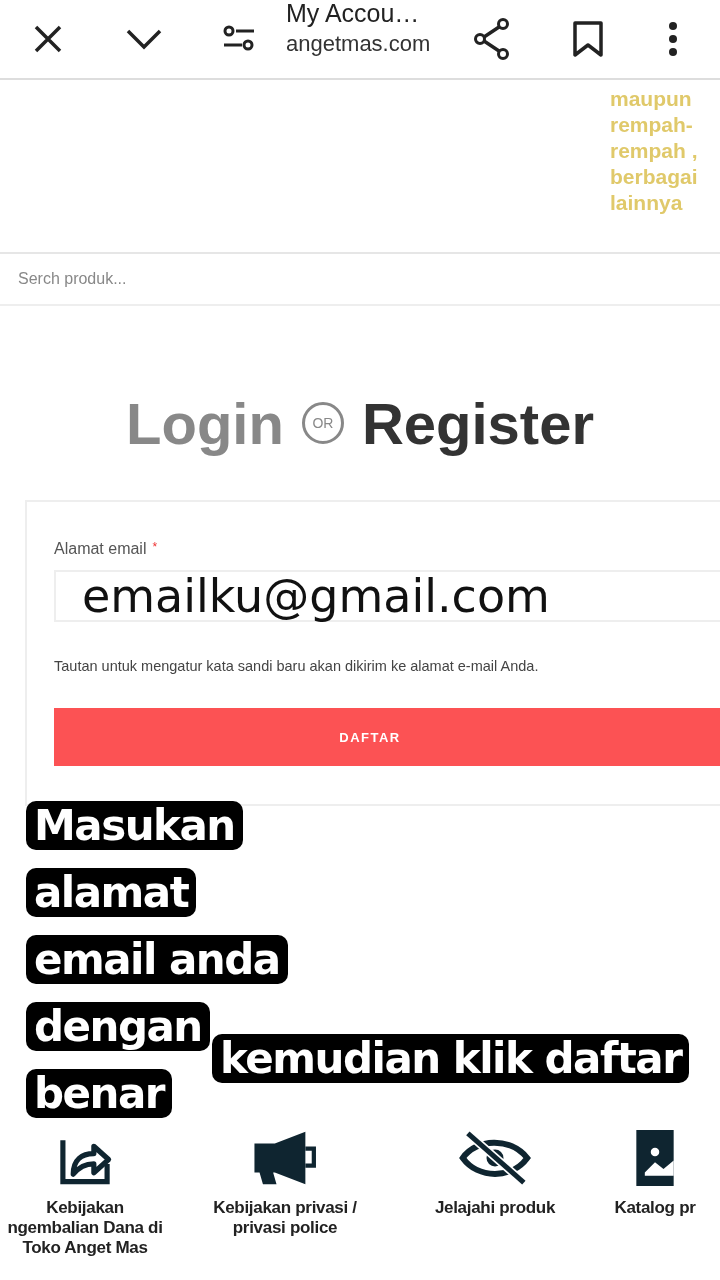  I want to click on chevron-down-icon, so click(144, 39).